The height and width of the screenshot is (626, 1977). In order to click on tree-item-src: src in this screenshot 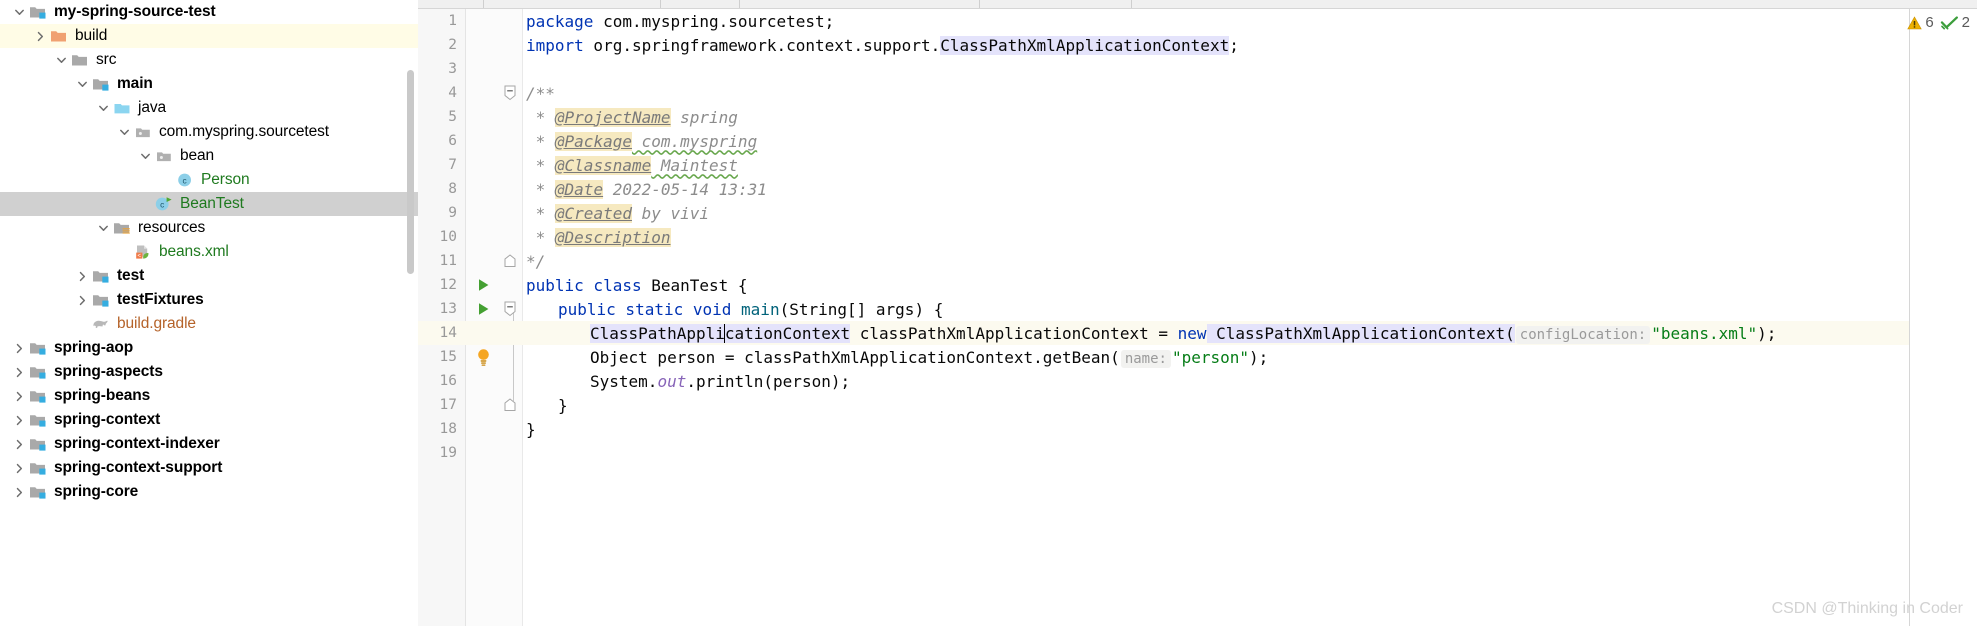, I will do `click(209, 60)`.